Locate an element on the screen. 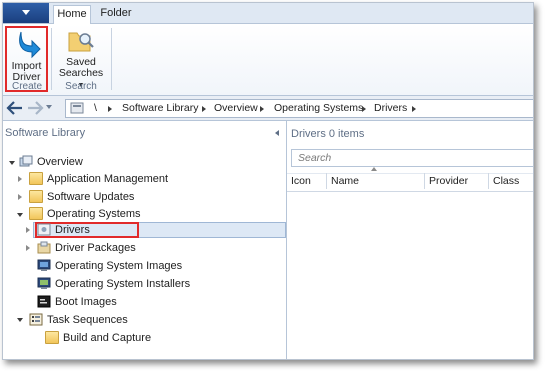 The height and width of the screenshot is (371, 550). os-image-icon is located at coordinates (44, 265).